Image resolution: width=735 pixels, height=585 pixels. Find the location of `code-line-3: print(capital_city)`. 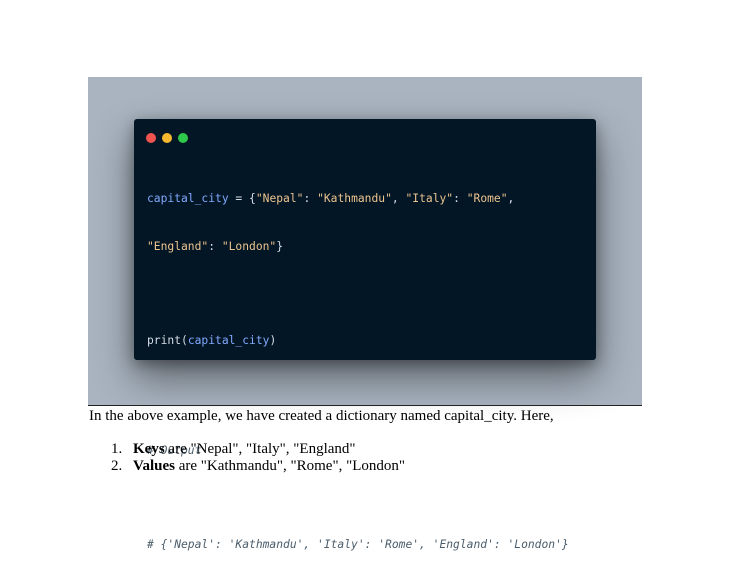

code-line-3: print(capital_city) is located at coordinates (212, 340).